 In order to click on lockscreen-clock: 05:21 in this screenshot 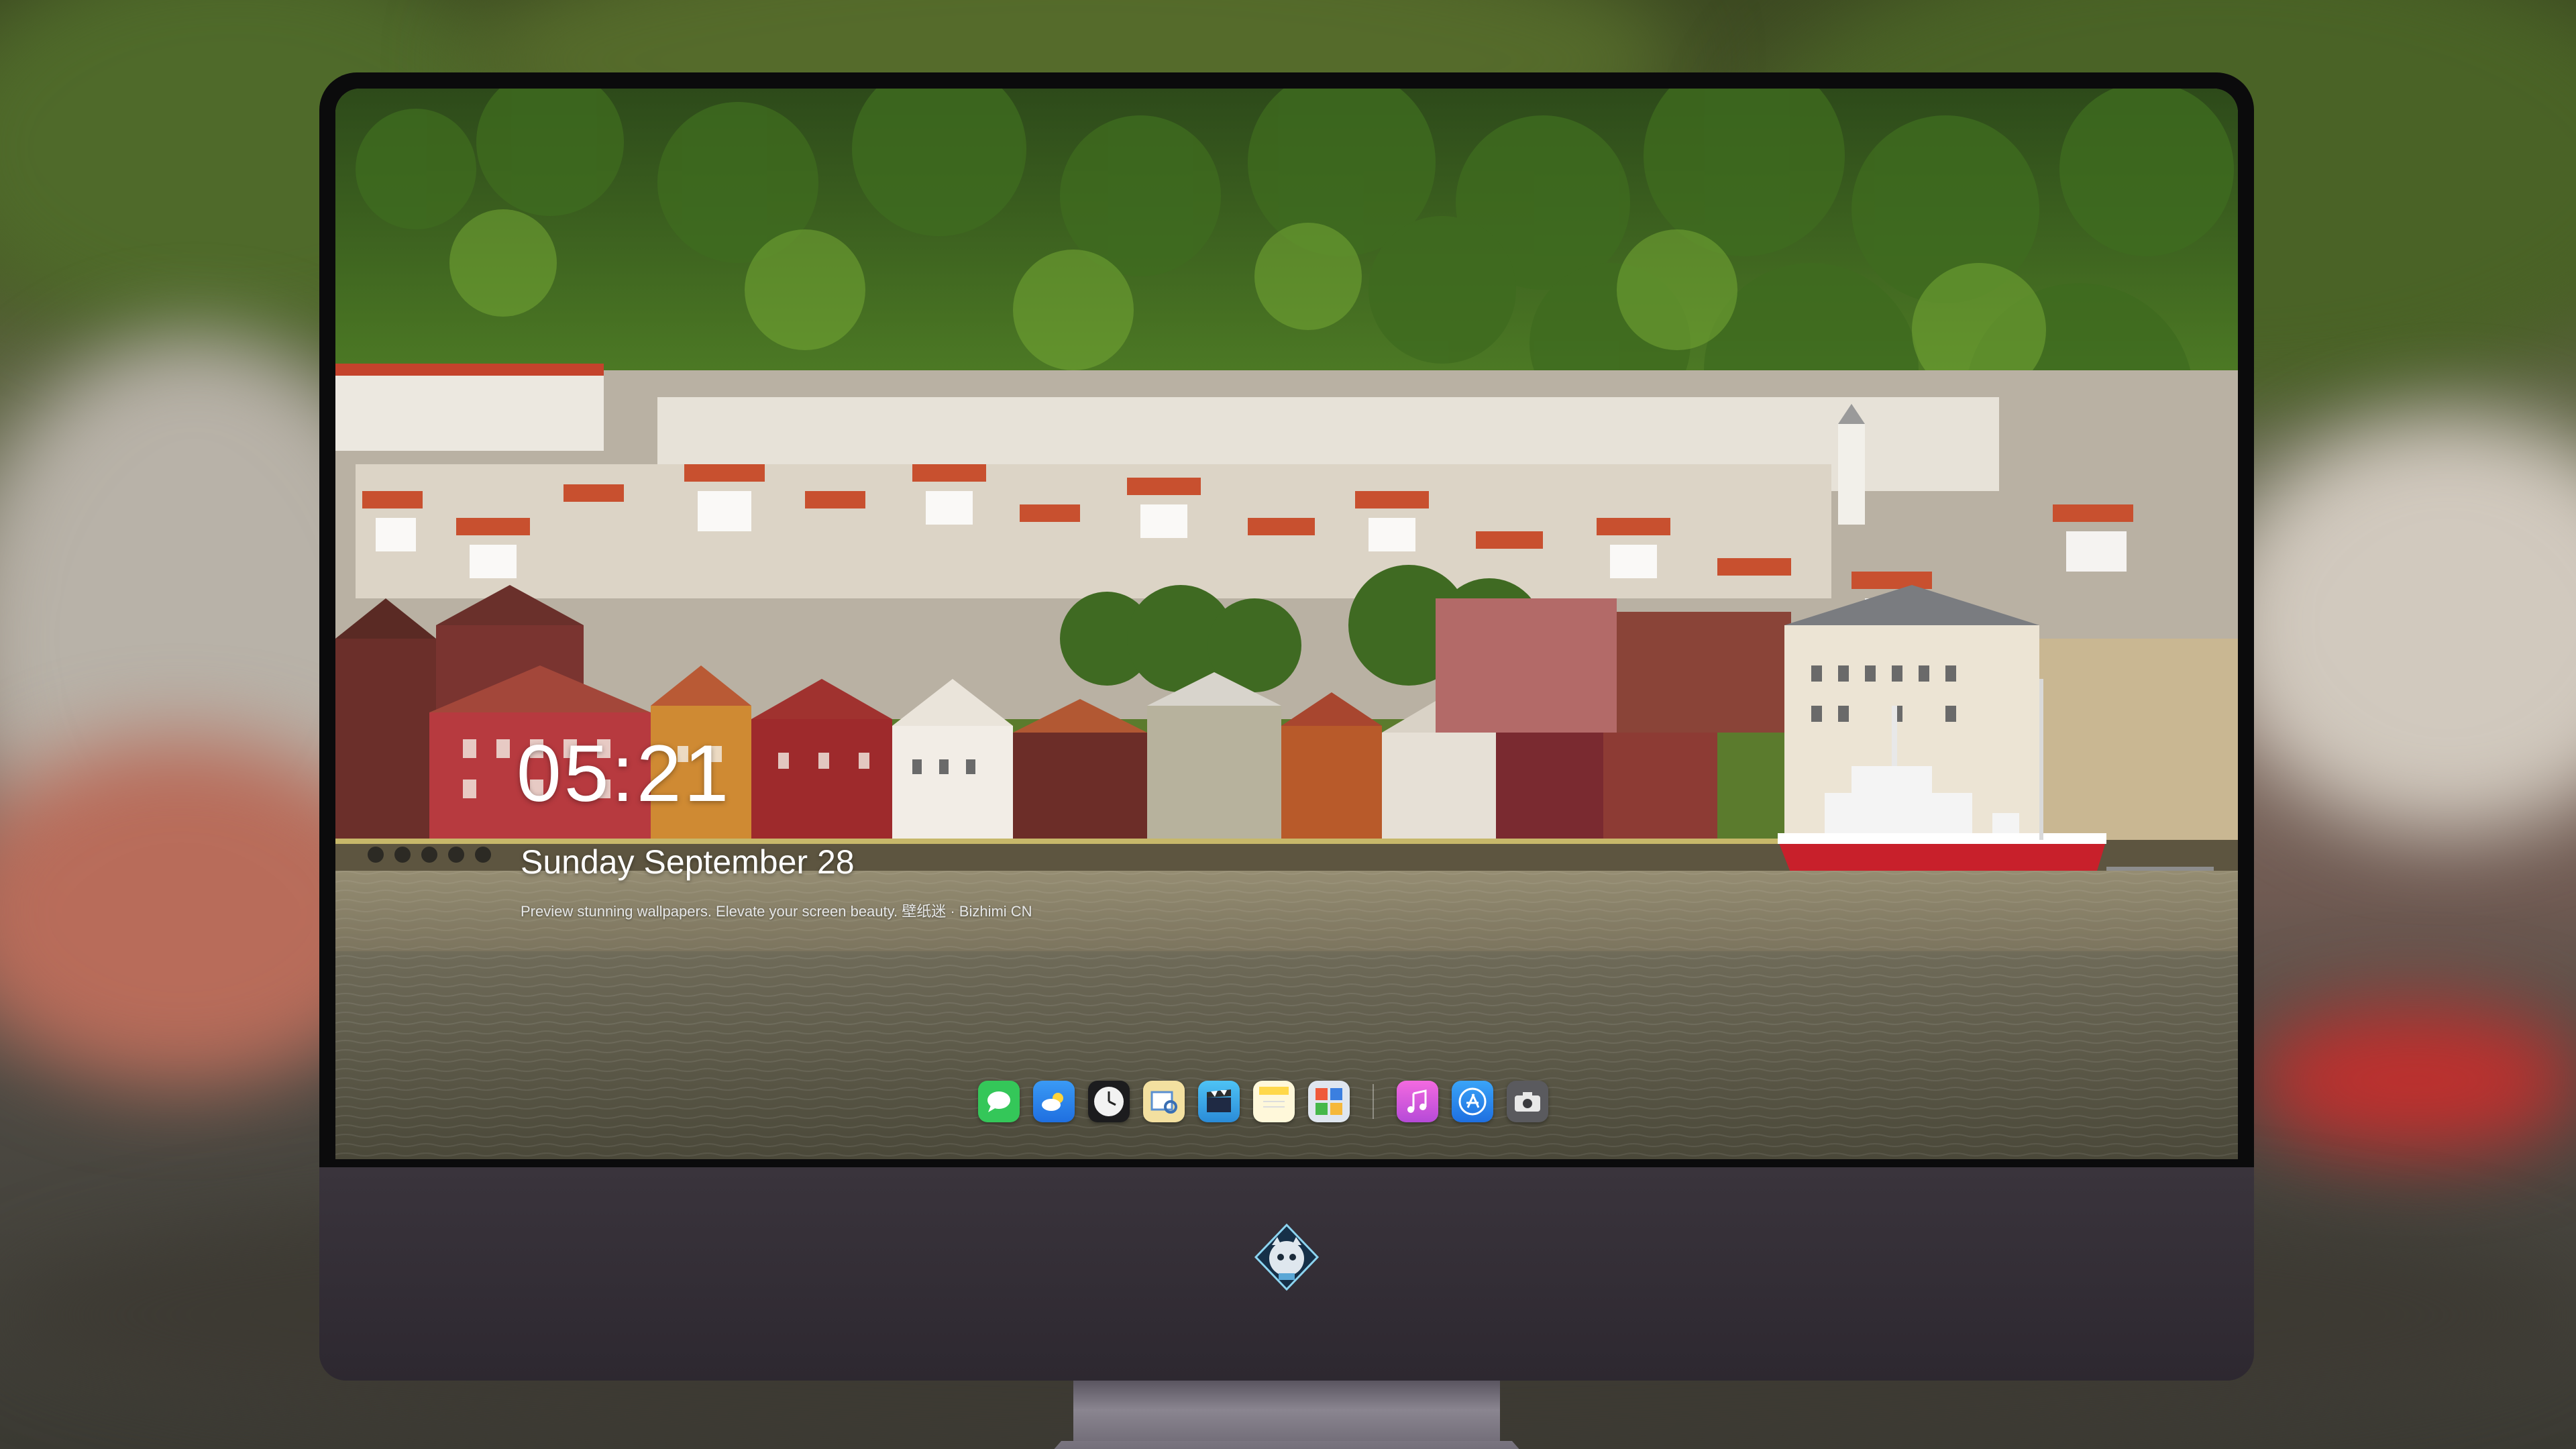, I will do `click(624, 773)`.